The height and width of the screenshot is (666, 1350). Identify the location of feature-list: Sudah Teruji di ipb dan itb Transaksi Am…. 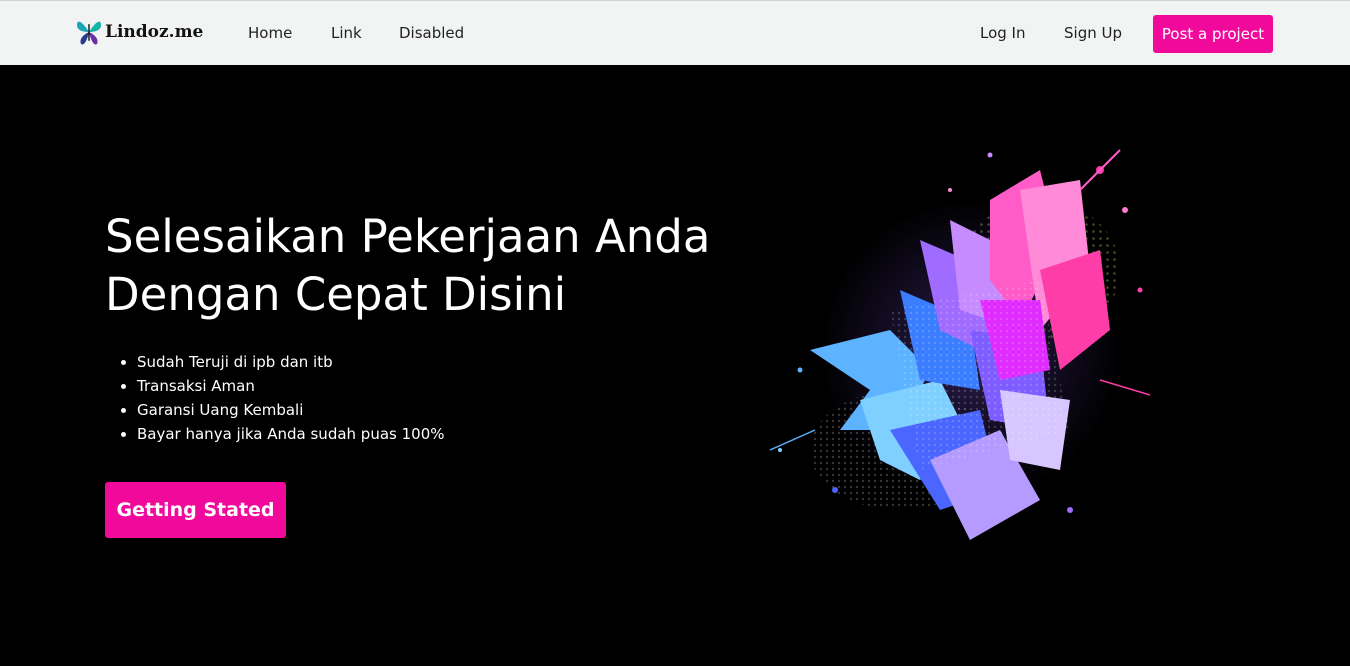
(275, 398).